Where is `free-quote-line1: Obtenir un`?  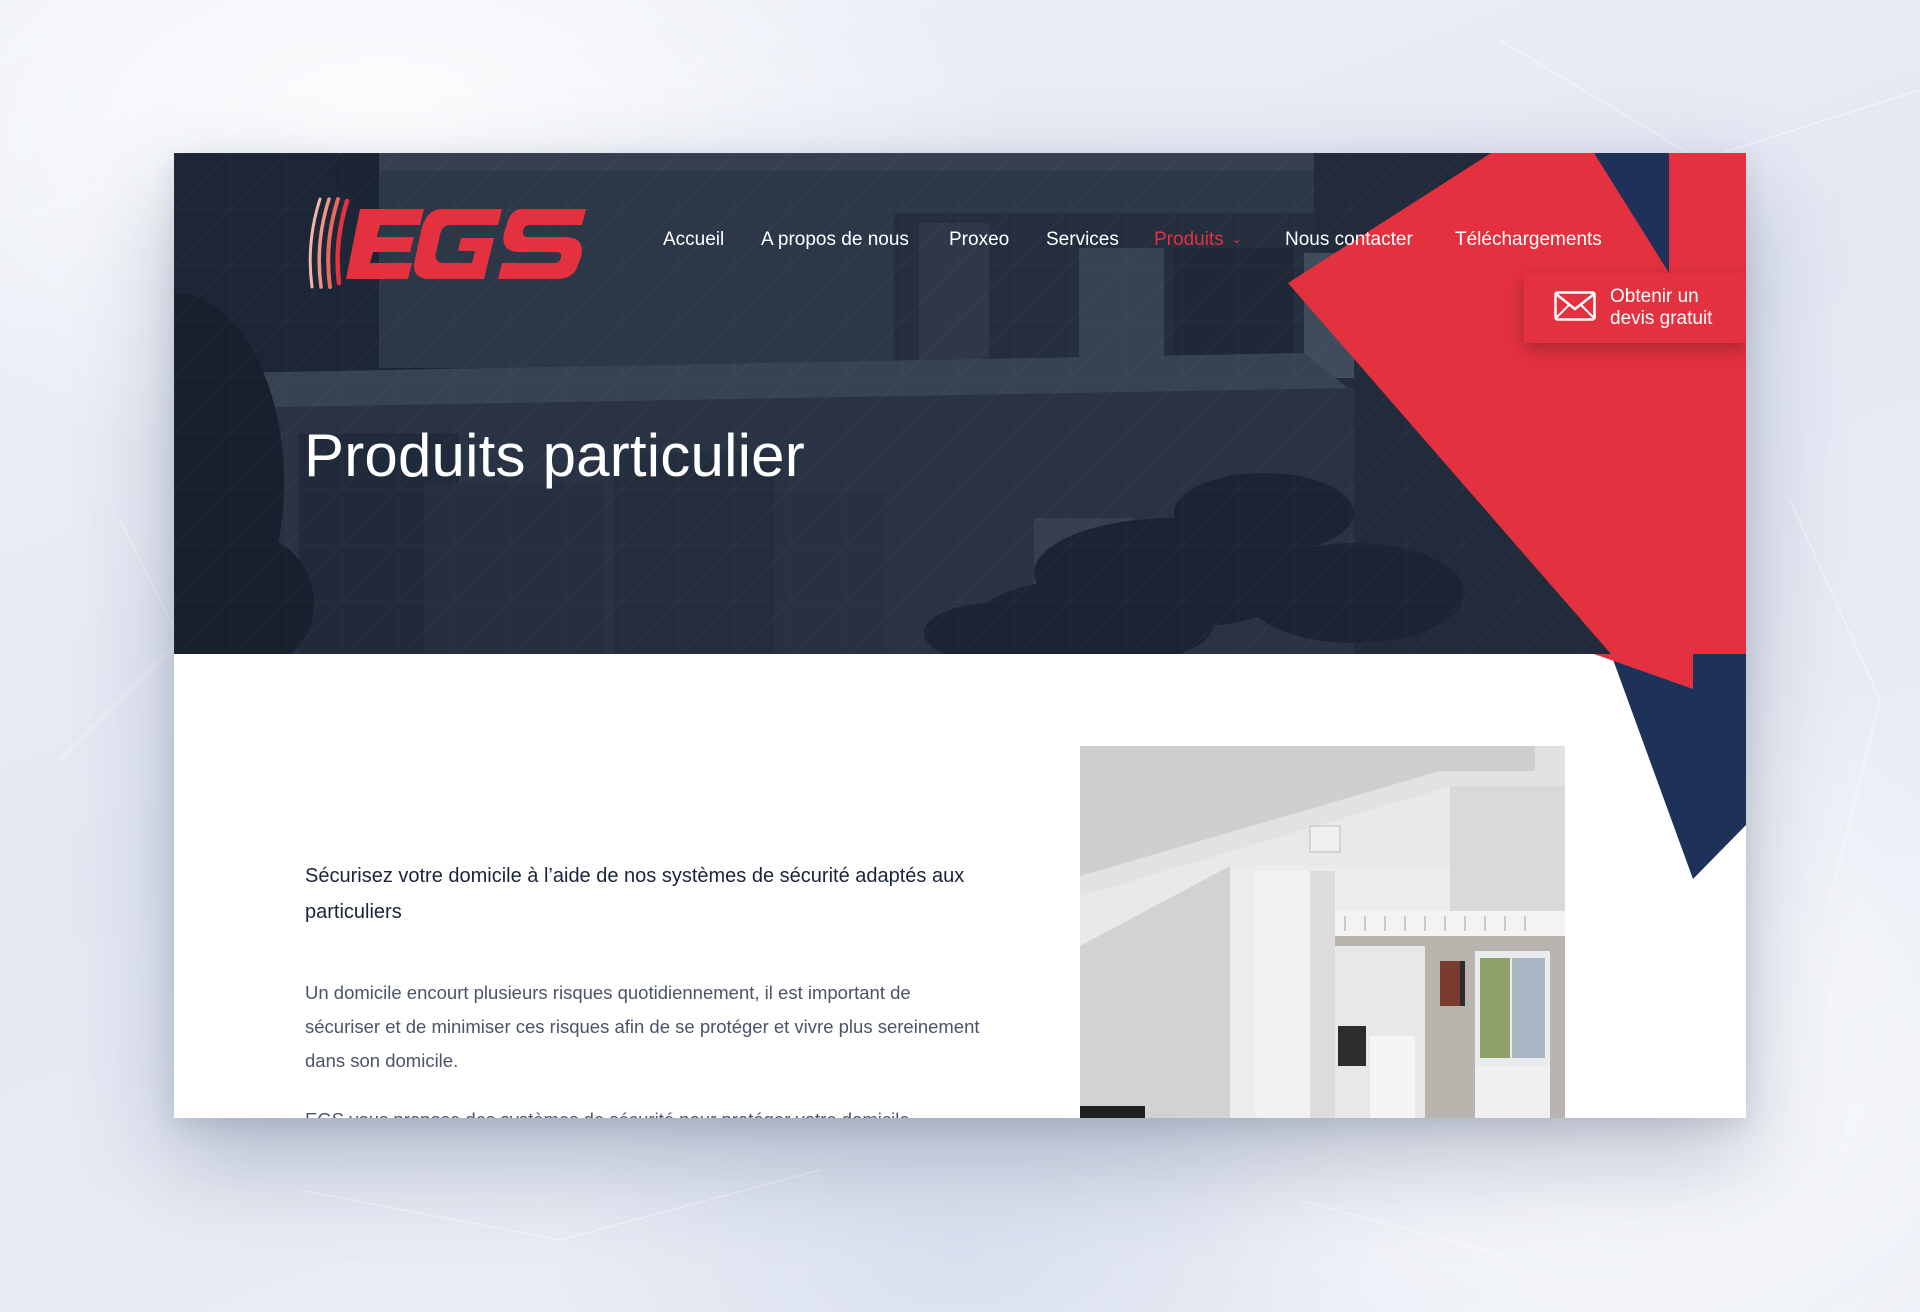
free-quote-line1: Obtenir un is located at coordinates (1654, 296).